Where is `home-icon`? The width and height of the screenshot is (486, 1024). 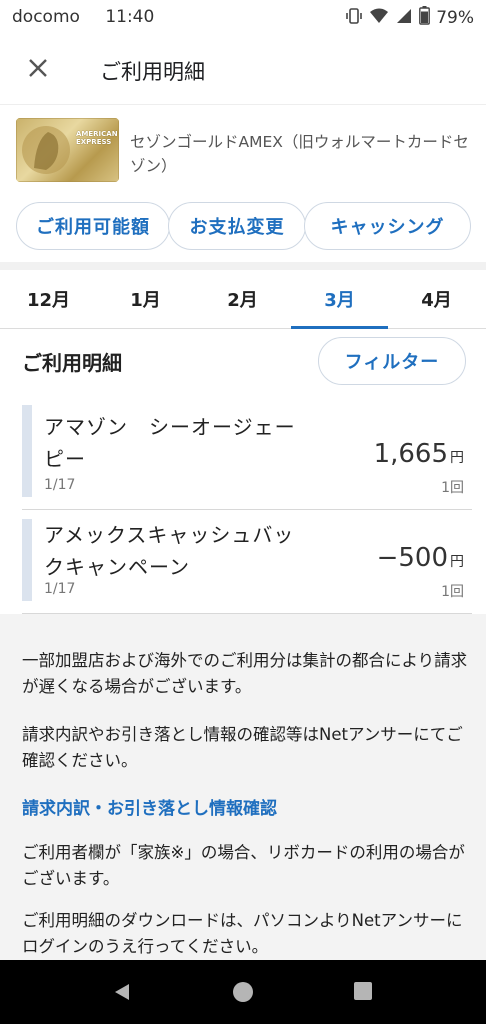 home-icon is located at coordinates (243, 992).